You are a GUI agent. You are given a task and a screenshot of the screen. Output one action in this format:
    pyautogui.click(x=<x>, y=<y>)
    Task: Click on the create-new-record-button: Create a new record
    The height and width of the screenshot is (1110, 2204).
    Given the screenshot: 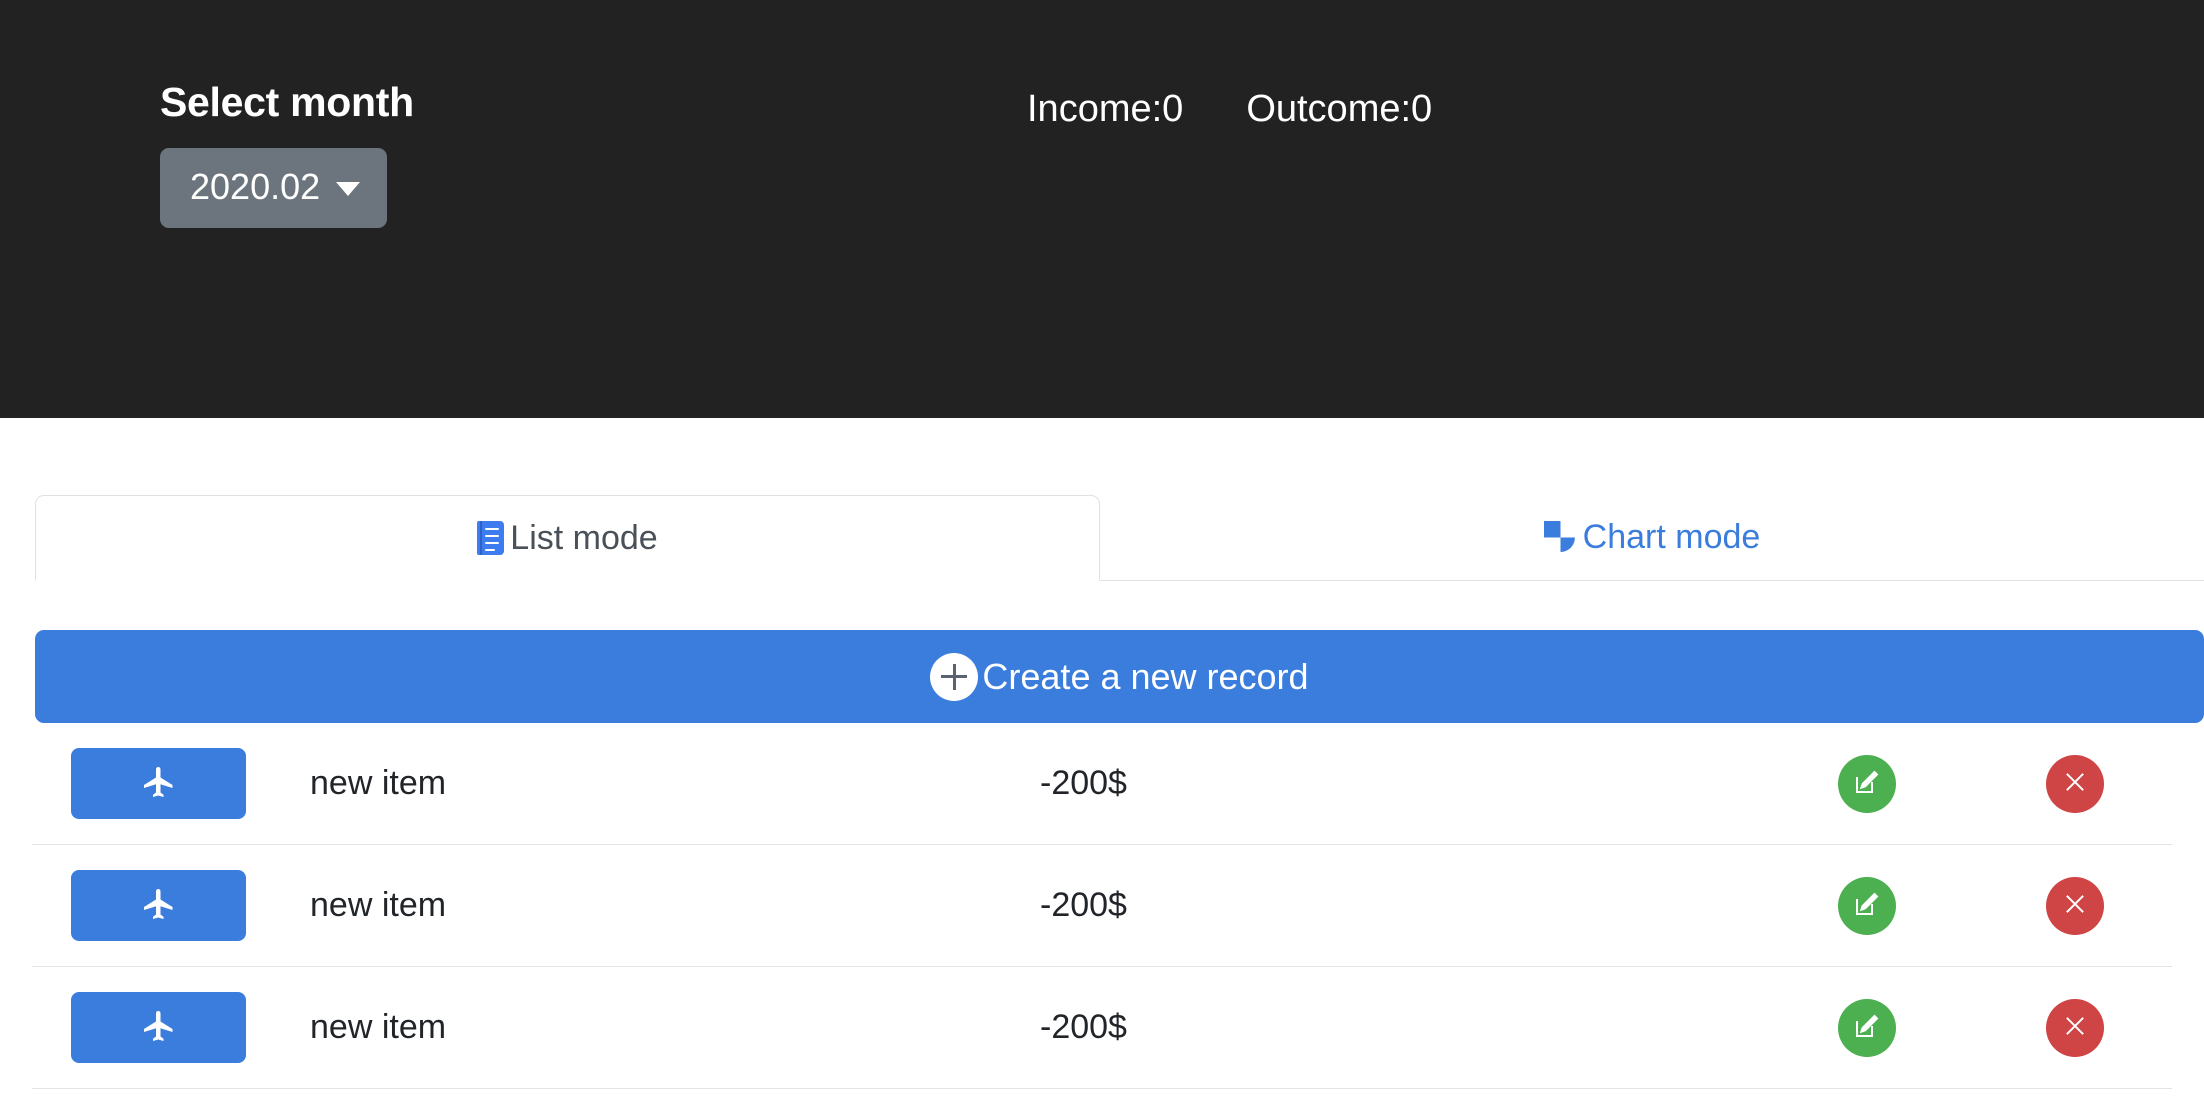 What is the action you would take?
    pyautogui.click(x=1119, y=676)
    